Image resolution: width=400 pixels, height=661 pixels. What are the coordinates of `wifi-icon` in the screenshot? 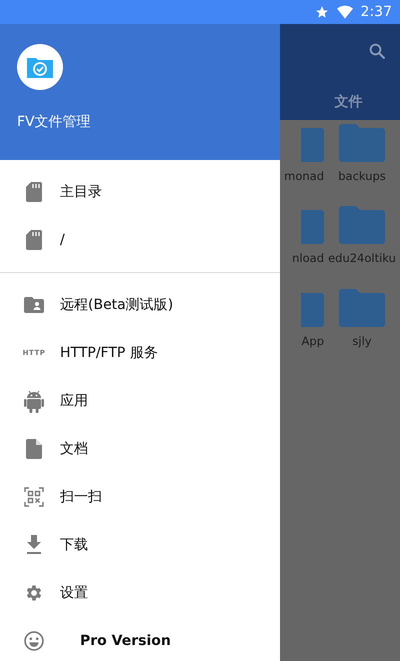 It's located at (344, 12).